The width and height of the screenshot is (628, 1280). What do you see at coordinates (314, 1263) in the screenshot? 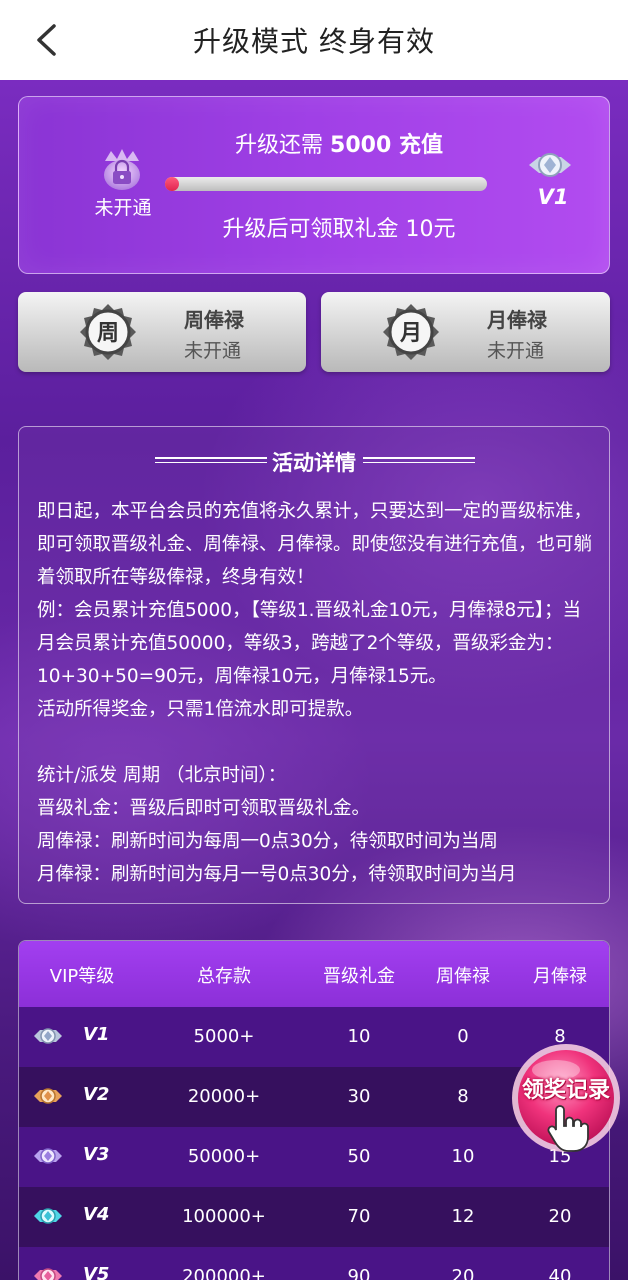
I see `table-row: V5 200000+ 90 20 40` at bounding box center [314, 1263].